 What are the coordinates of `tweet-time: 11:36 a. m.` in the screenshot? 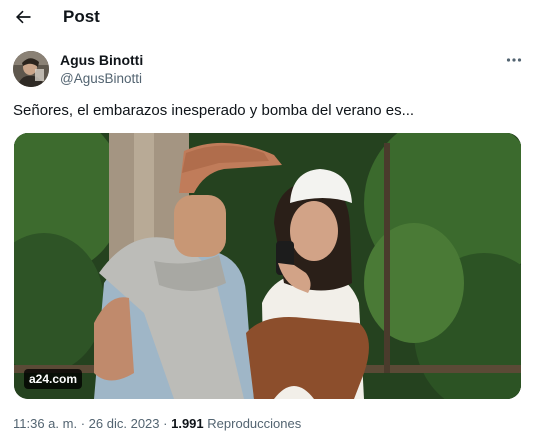 It's located at (45, 423).